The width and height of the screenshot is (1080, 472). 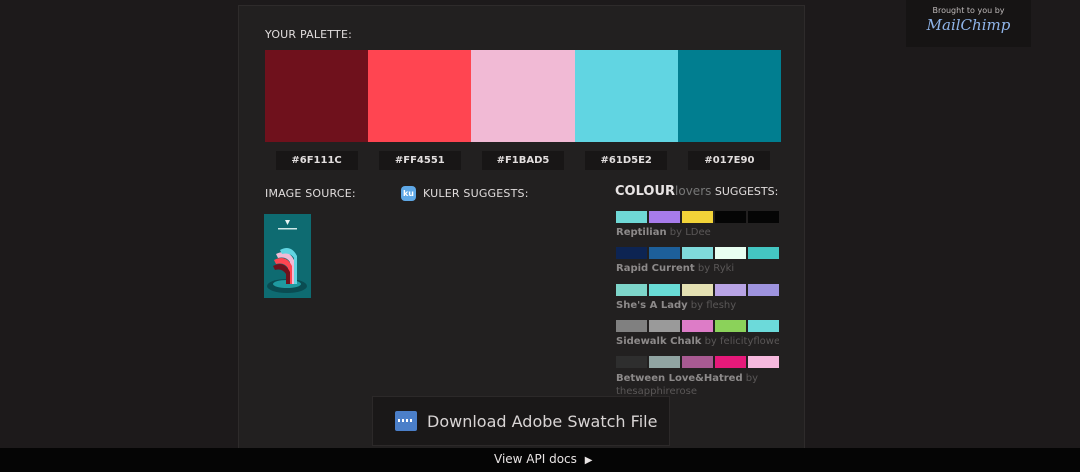 I want to click on hex-code: #6F111C, so click(x=316, y=160).